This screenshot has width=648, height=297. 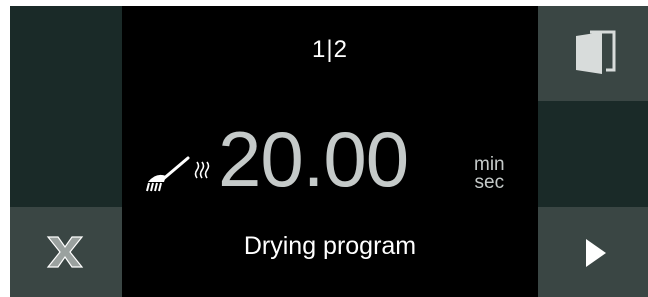 What do you see at coordinates (330, 50) in the screenshot?
I see `page-indicator: 1|2` at bounding box center [330, 50].